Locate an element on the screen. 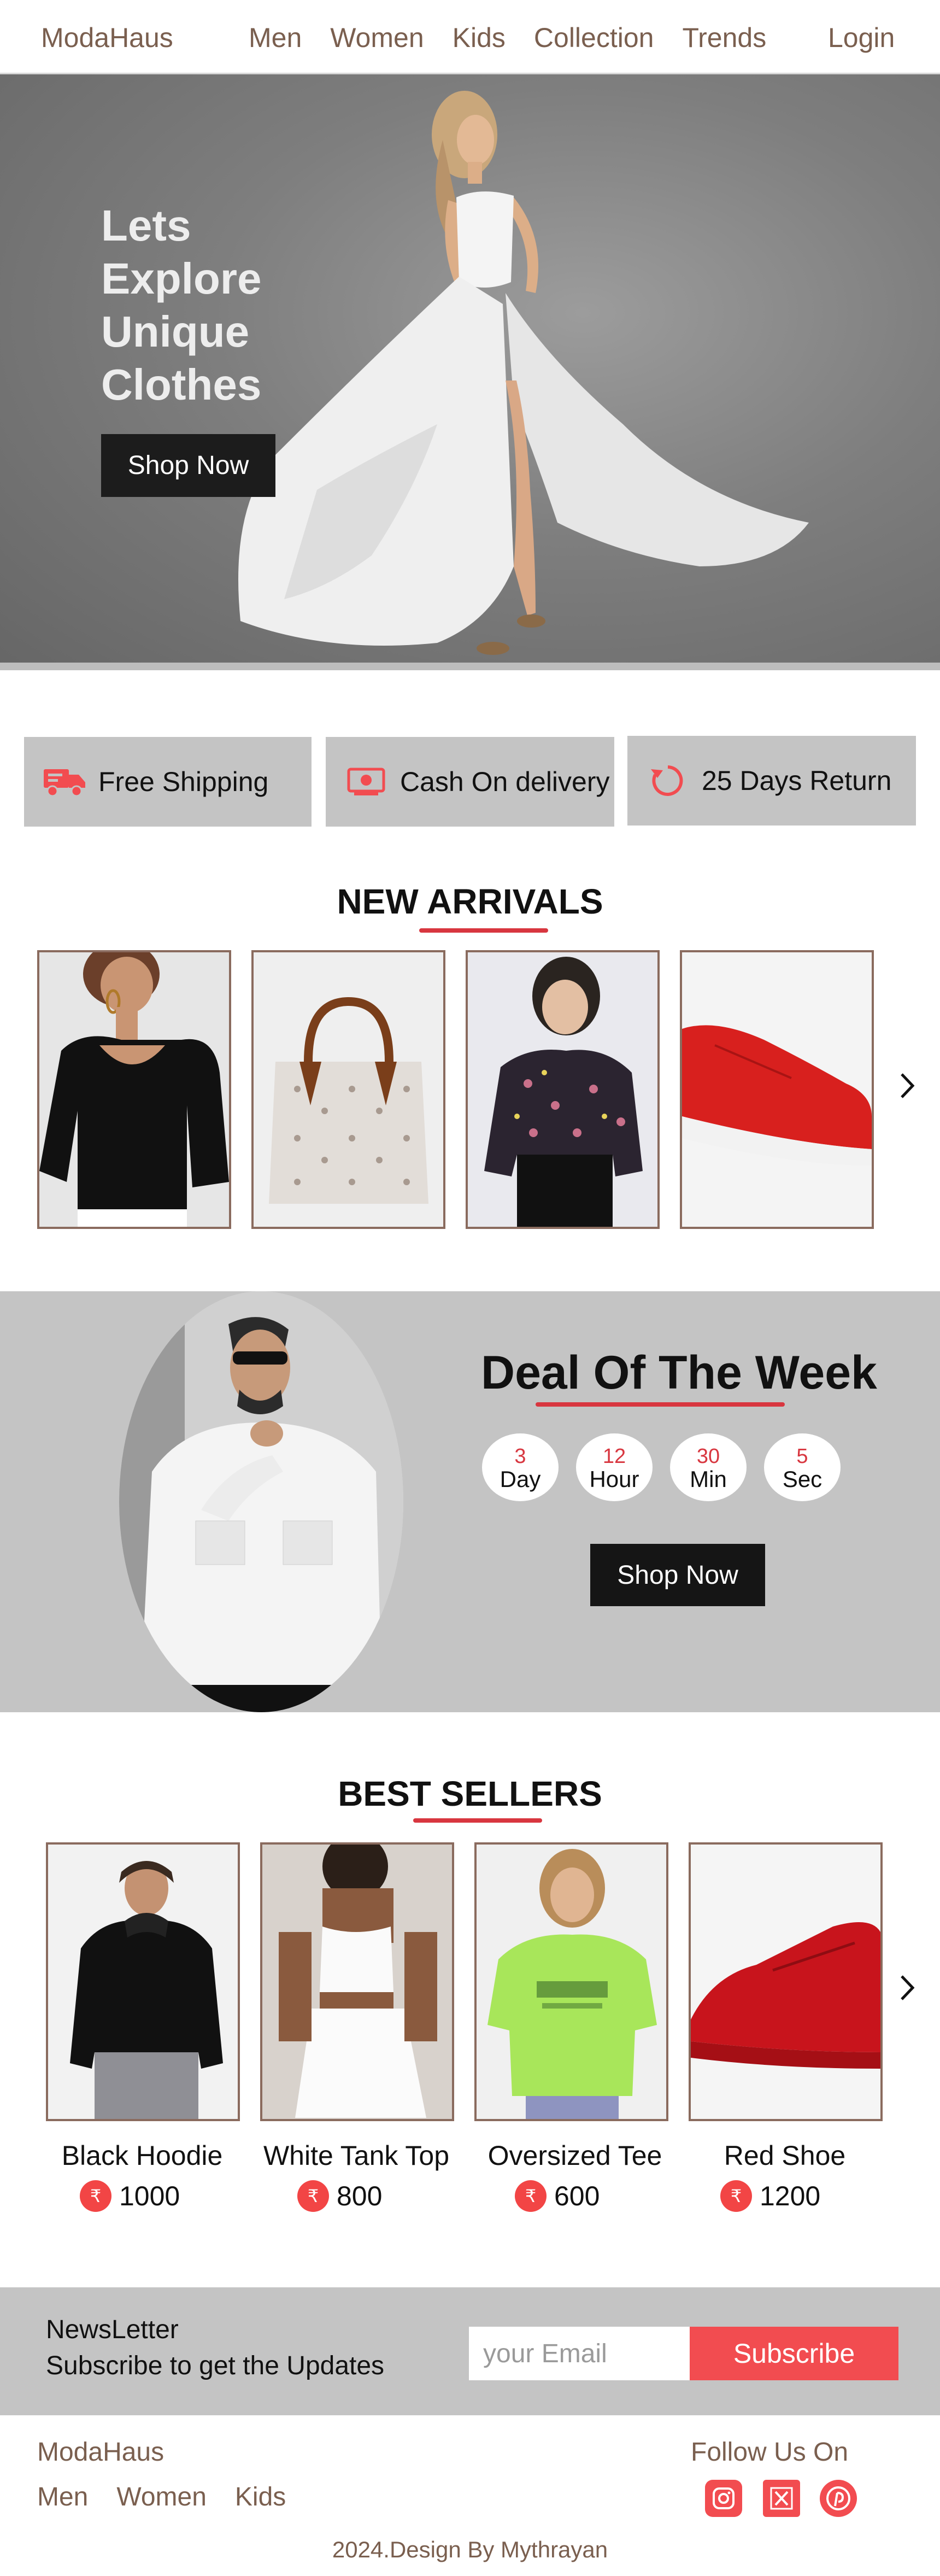 This screenshot has width=940, height=2576. countdown-unit: Min is located at coordinates (708, 1479).